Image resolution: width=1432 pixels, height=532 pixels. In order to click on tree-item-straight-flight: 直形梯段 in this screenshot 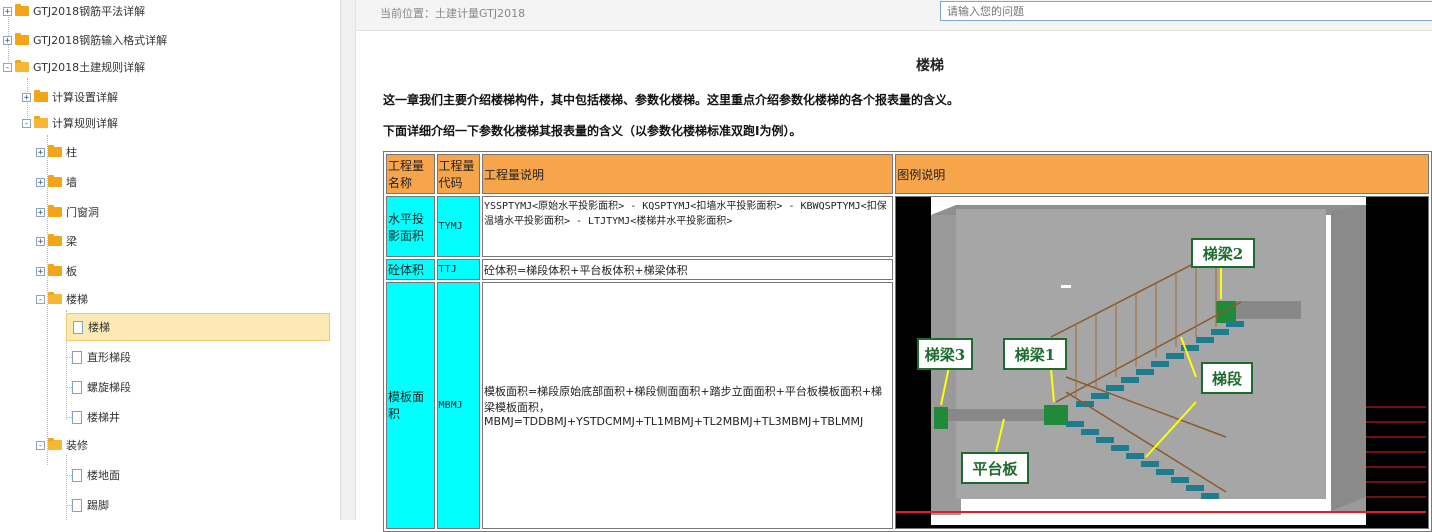, I will do `click(101, 357)`.